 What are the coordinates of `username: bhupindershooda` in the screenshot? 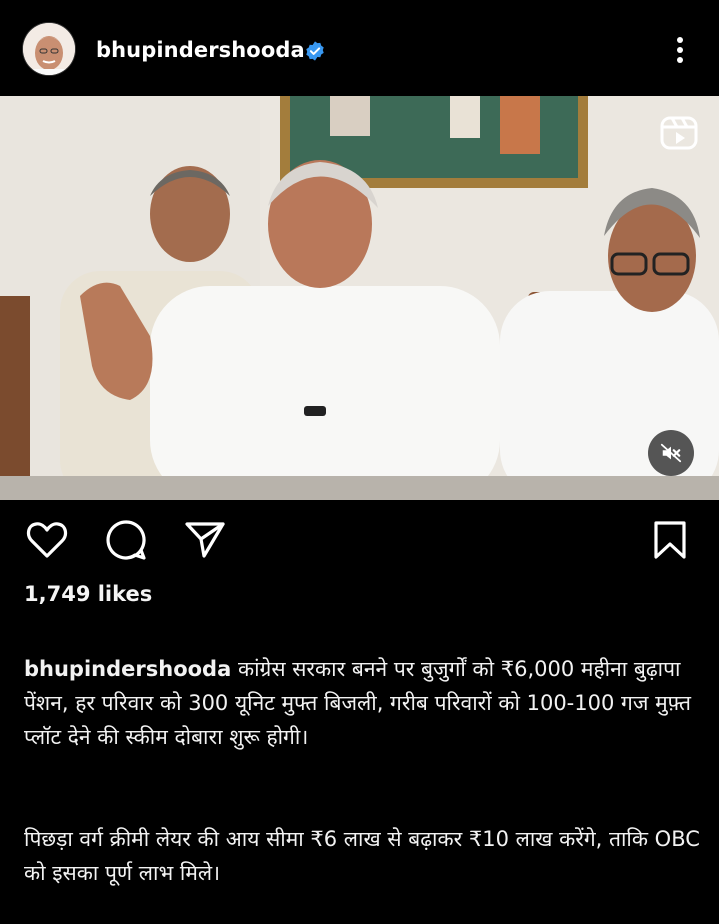 It's located at (200, 50).